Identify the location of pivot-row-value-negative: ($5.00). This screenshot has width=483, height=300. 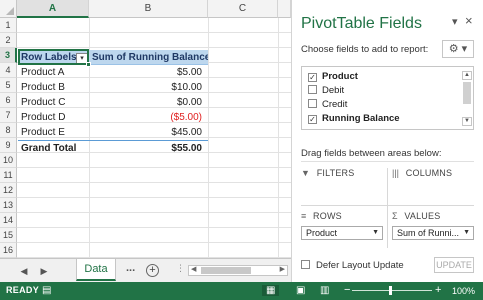
(148, 117).